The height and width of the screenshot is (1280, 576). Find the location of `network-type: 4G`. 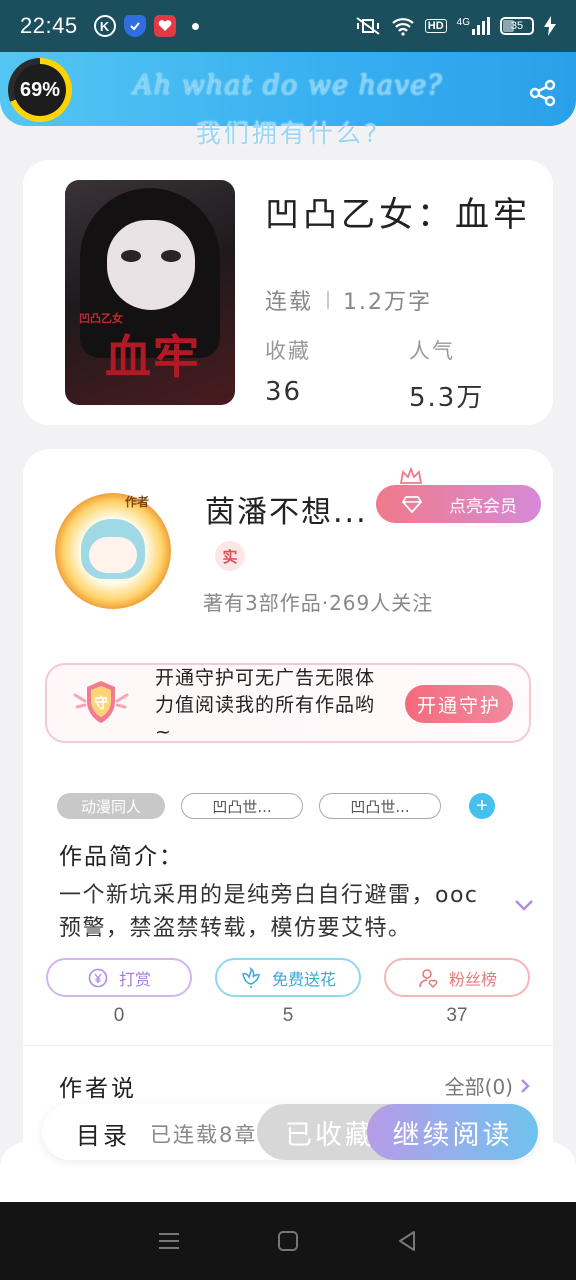

network-type: 4G is located at coordinates (463, 22).